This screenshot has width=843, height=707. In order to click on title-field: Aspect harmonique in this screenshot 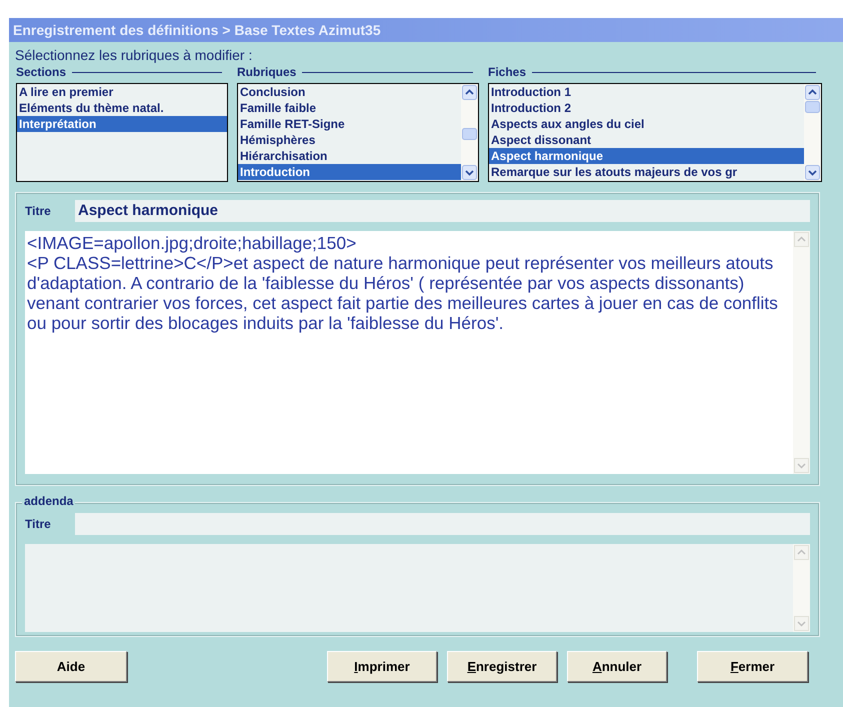, I will do `click(442, 211)`.